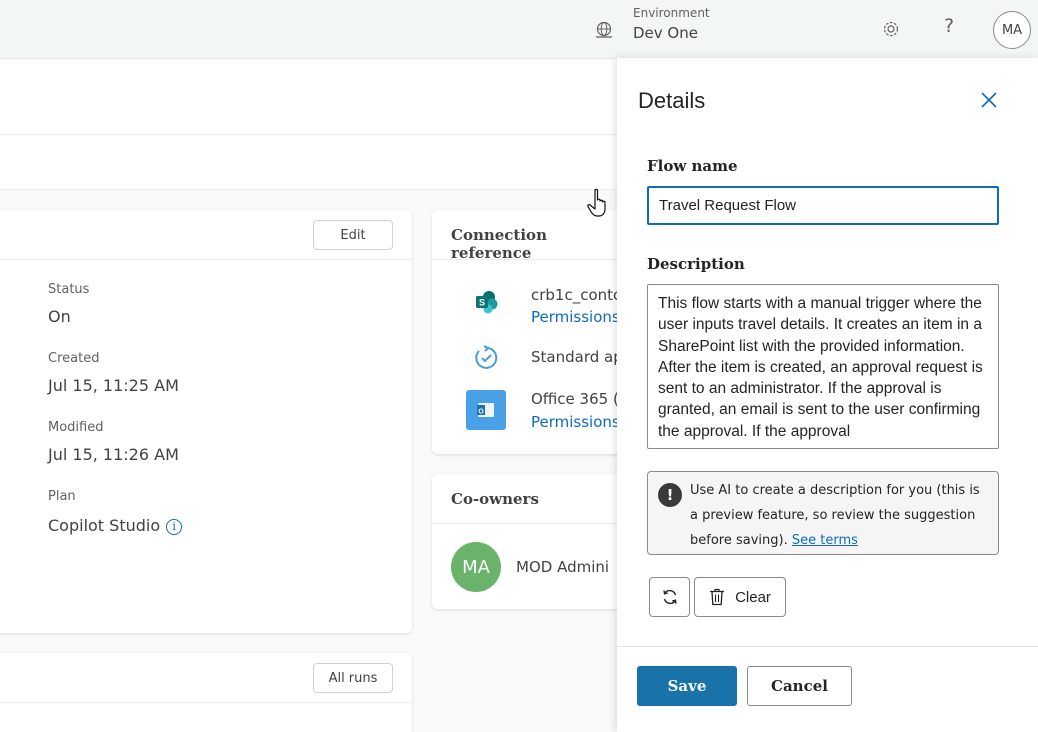  What do you see at coordinates (671, 13) in the screenshot?
I see `environment-label: Environment` at bounding box center [671, 13].